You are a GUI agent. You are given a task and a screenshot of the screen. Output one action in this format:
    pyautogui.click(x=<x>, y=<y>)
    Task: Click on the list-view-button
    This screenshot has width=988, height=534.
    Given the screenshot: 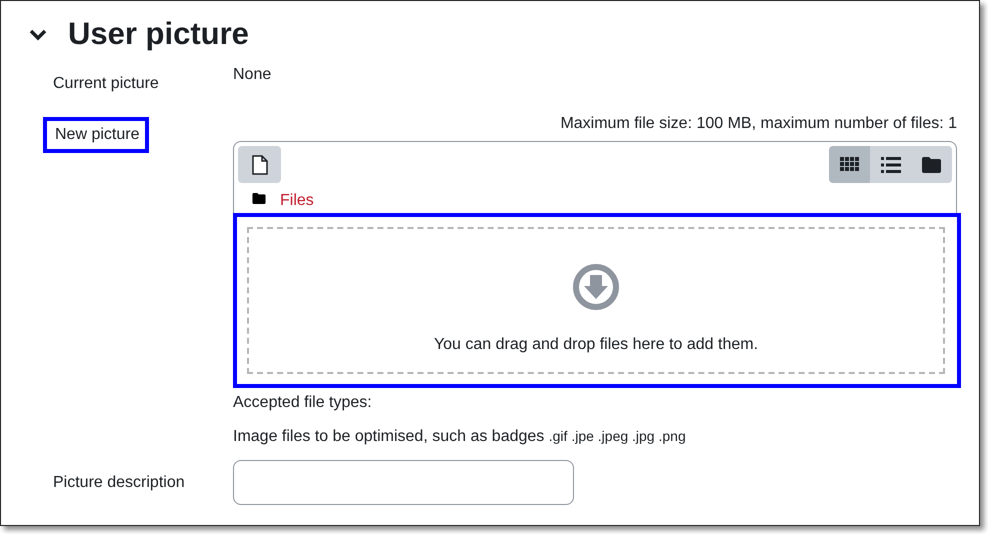 What is the action you would take?
    pyautogui.click(x=890, y=164)
    